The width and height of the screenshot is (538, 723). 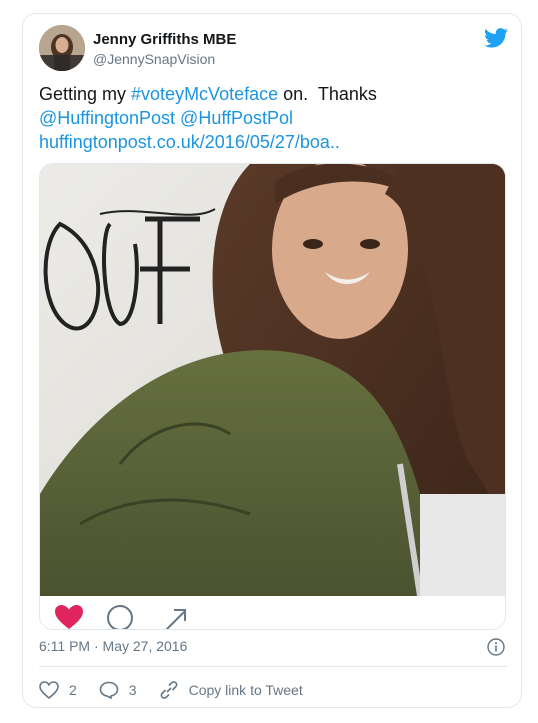 What do you see at coordinates (327, 94) in the screenshot?
I see `tweet-text-after: on. Thanks` at bounding box center [327, 94].